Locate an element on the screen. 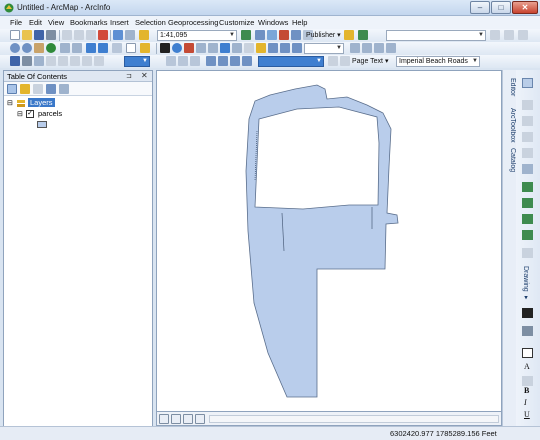  python-window-icon is located at coordinates (296, 35).